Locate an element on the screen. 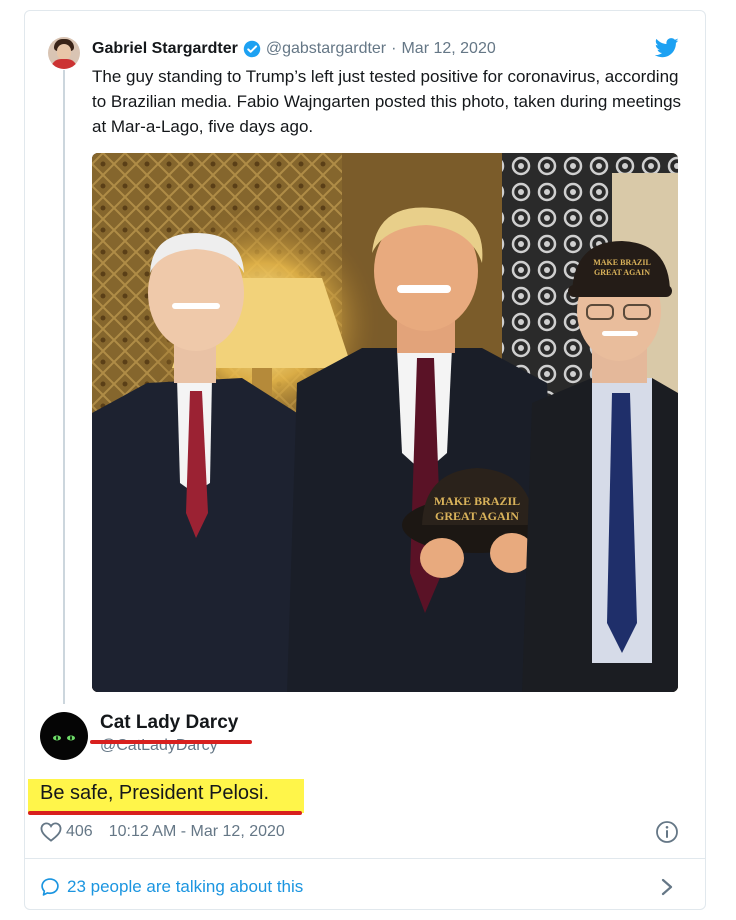 Image resolution: width=736 pixels, height=920 pixels. author-avatar is located at coordinates (64, 736).